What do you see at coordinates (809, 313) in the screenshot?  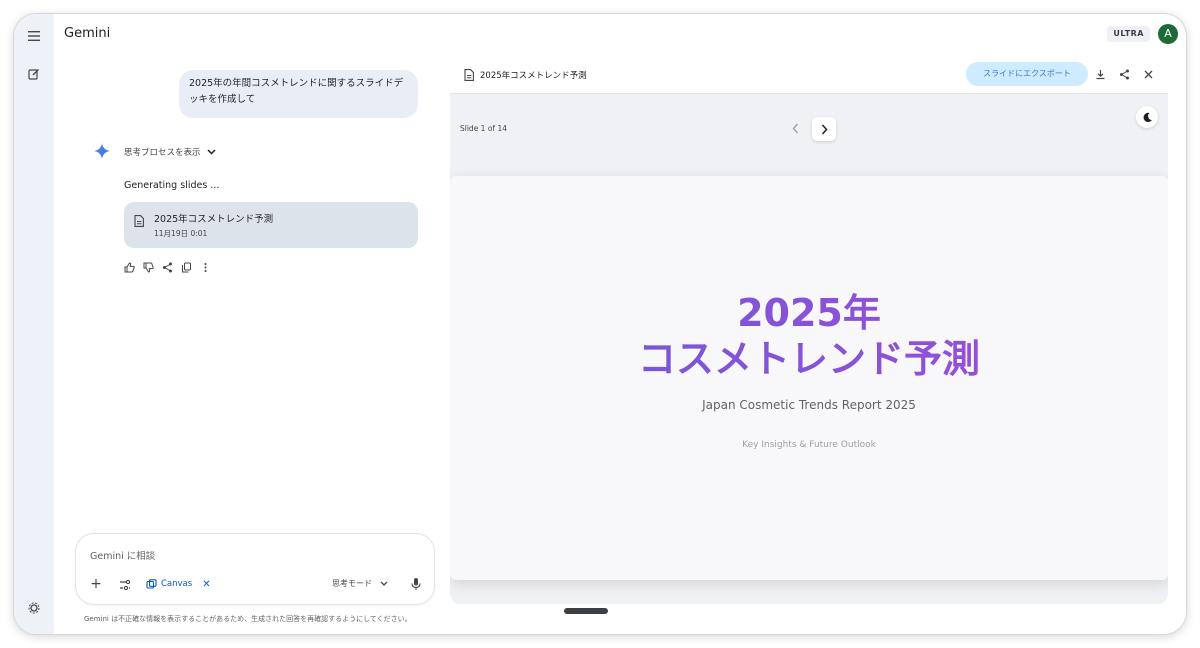 I see `slide-title-line-1: 2025年` at bounding box center [809, 313].